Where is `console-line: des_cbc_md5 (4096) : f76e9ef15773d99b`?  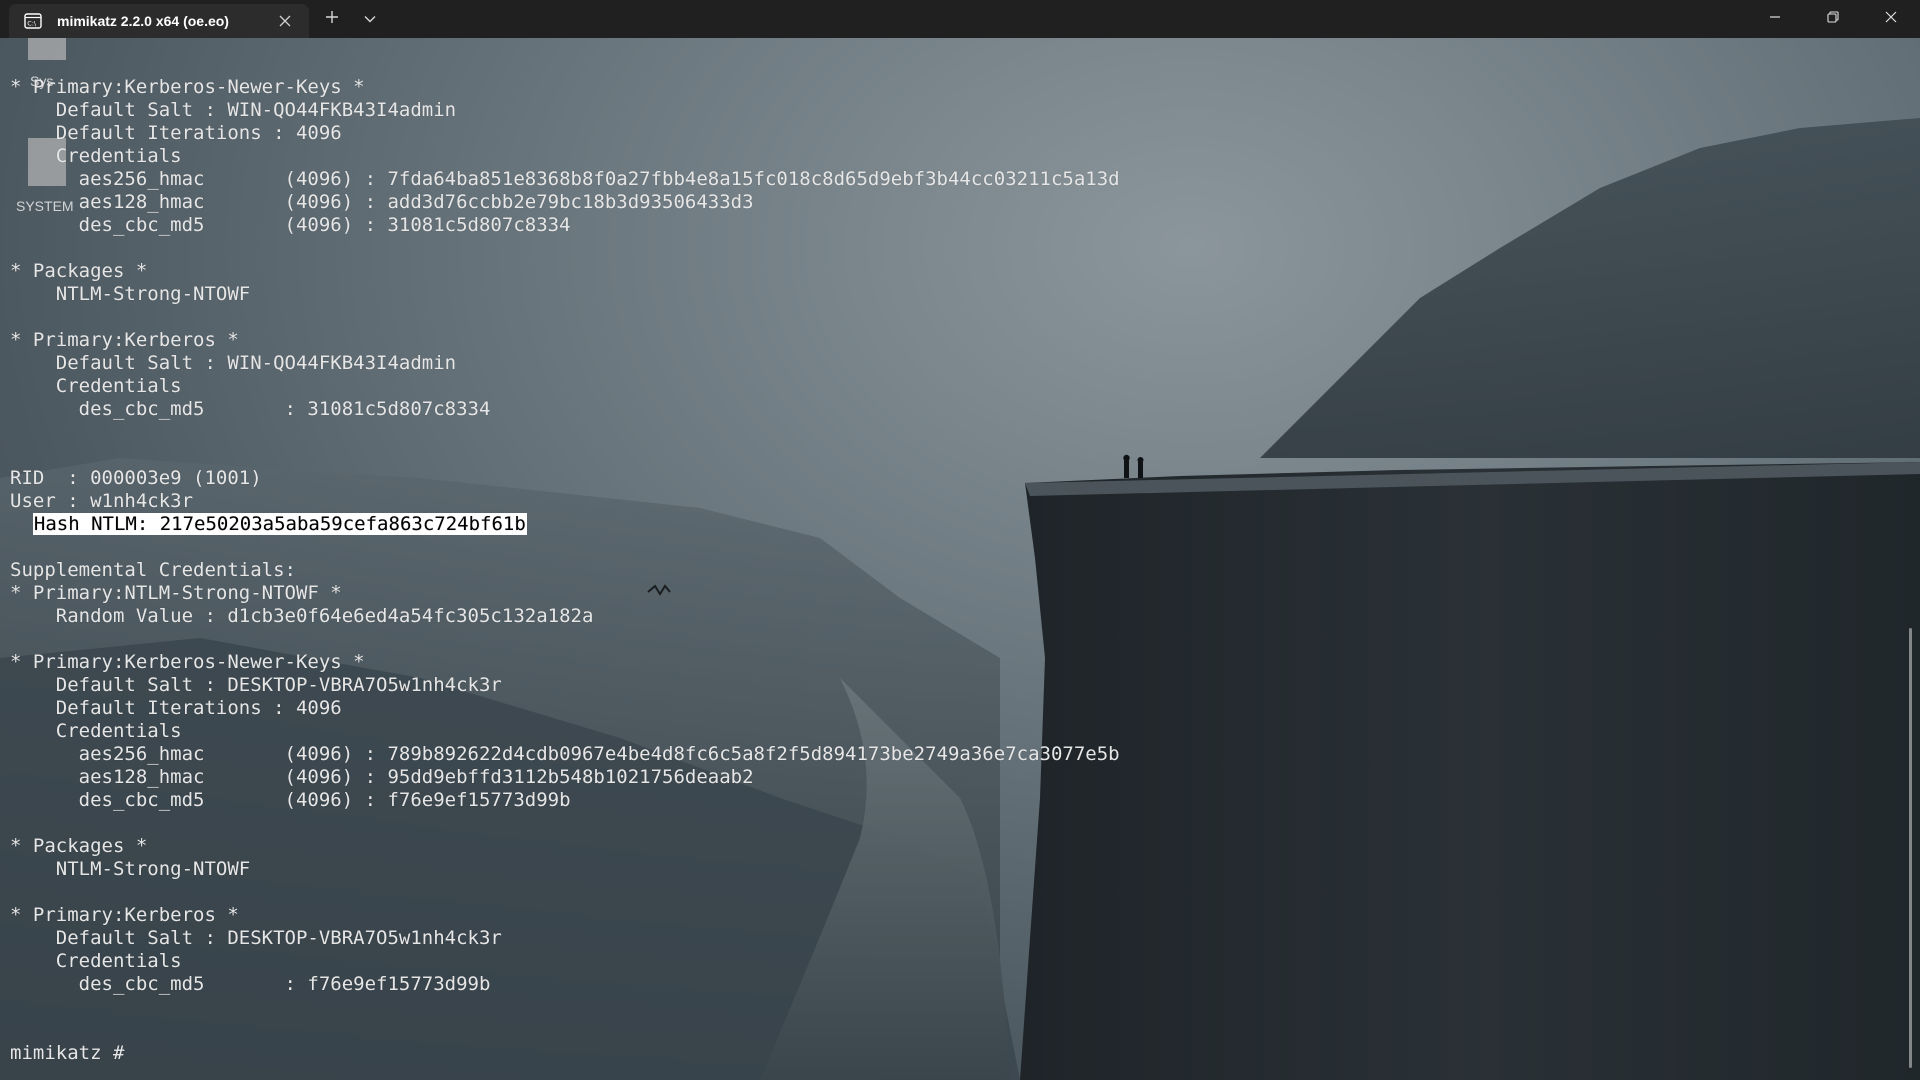 console-line: des_cbc_md5 (4096) : f76e9ef15773d99b is located at coordinates (290, 800).